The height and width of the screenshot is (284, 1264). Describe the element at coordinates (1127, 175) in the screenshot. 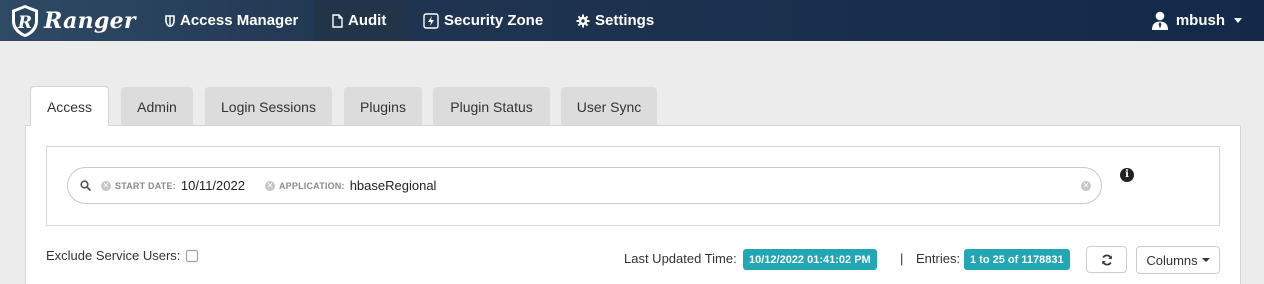

I see `info-icon: i` at that location.